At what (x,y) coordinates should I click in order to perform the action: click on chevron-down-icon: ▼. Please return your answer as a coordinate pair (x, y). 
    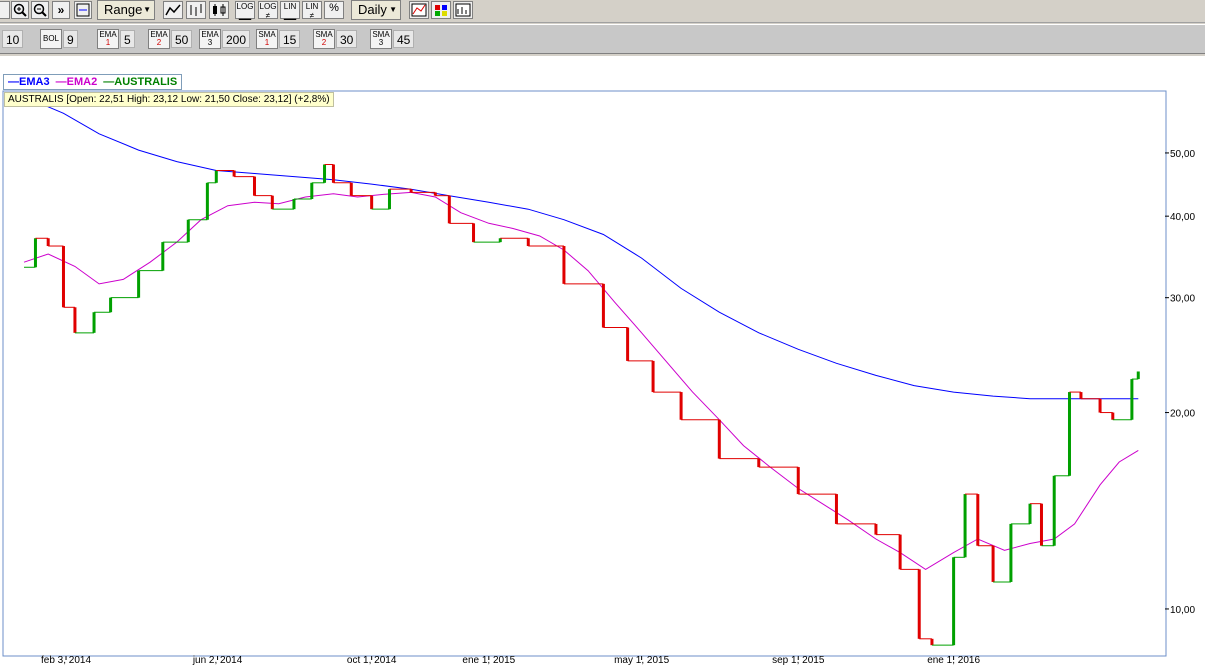
    Looking at the image, I should click on (393, 9).